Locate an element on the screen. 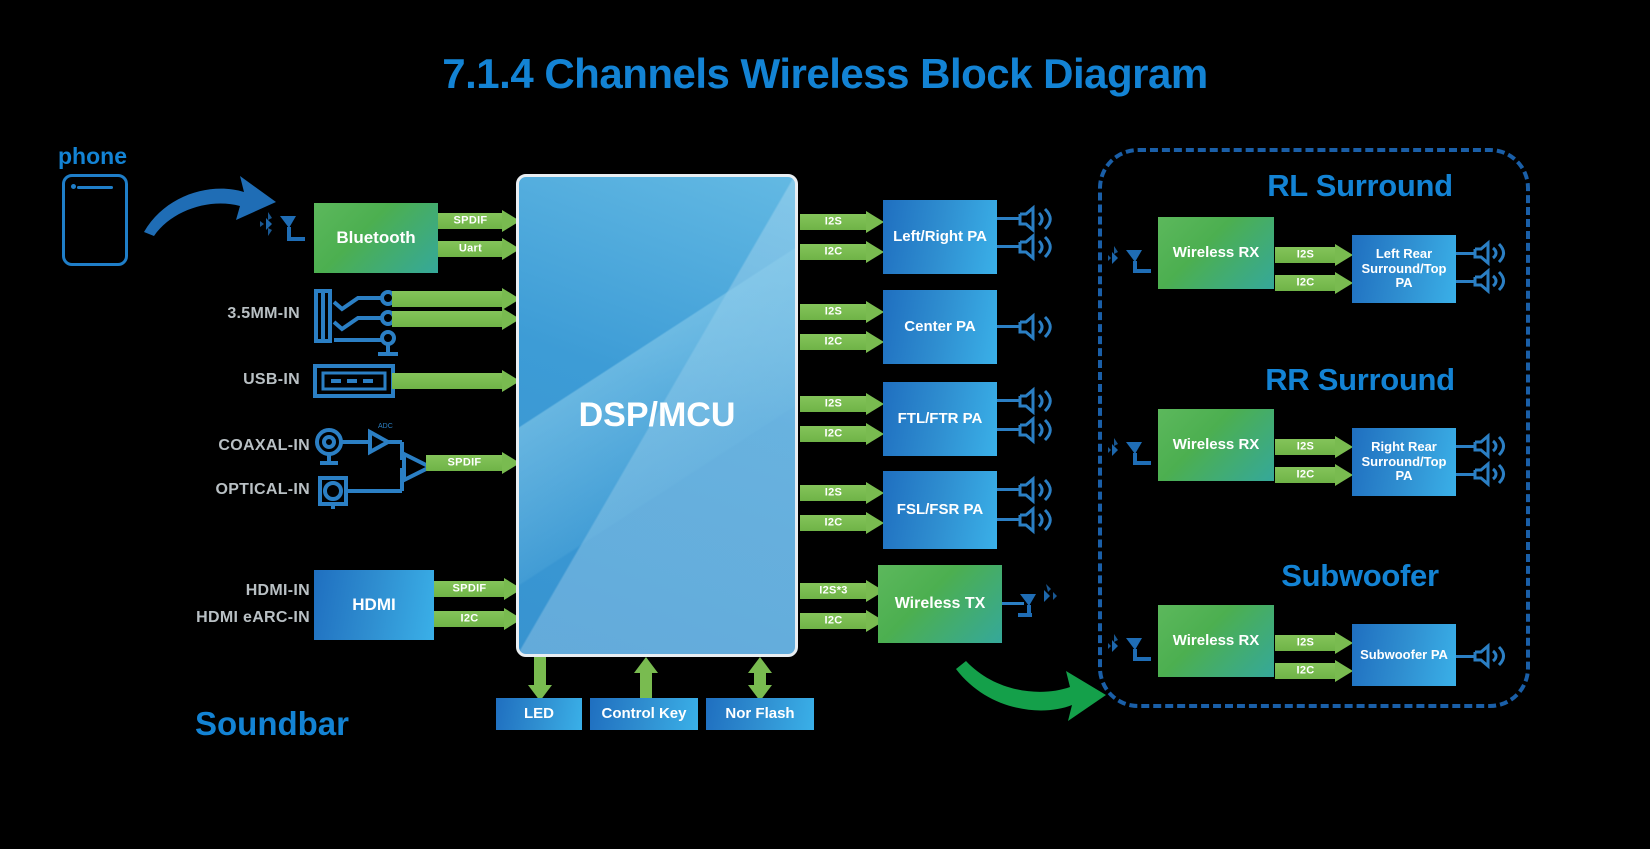 Image resolution: width=1650 pixels, height=849 pixels. zone-label-soundbar: Soundbar is located at coordinates (272, 723).